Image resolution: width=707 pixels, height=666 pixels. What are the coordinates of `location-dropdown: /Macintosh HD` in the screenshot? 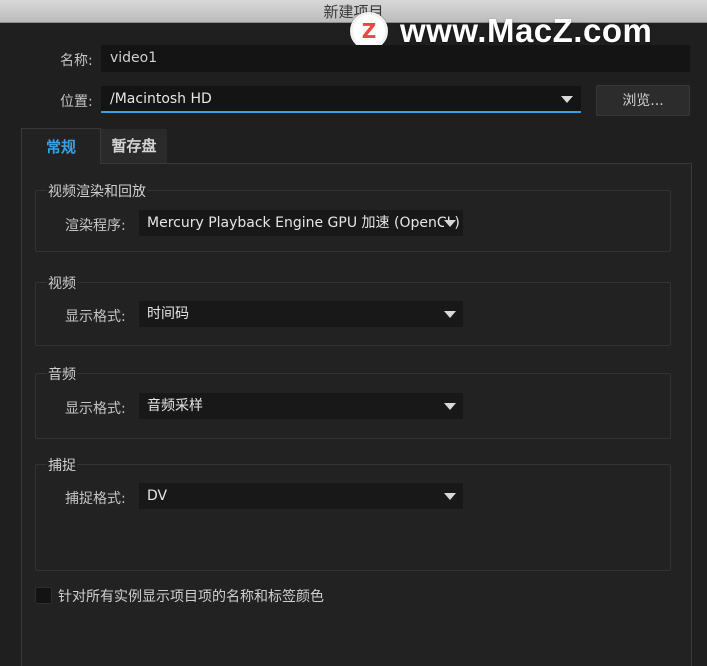 It's located at (341, 99).